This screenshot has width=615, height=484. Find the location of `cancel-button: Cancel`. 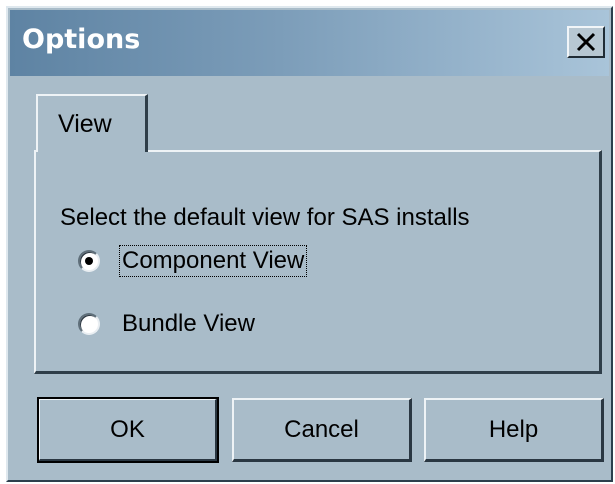

cancel-button: Cancel is located at coordinates (322, 430).